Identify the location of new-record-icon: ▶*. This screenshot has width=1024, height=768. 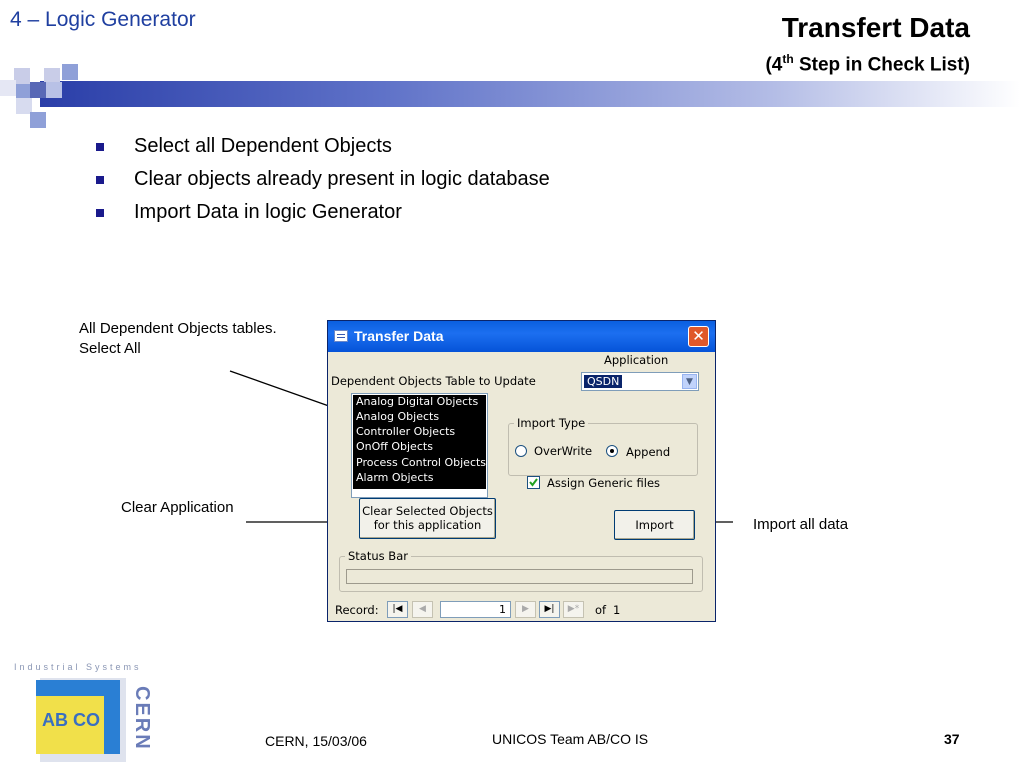
(573, 609).